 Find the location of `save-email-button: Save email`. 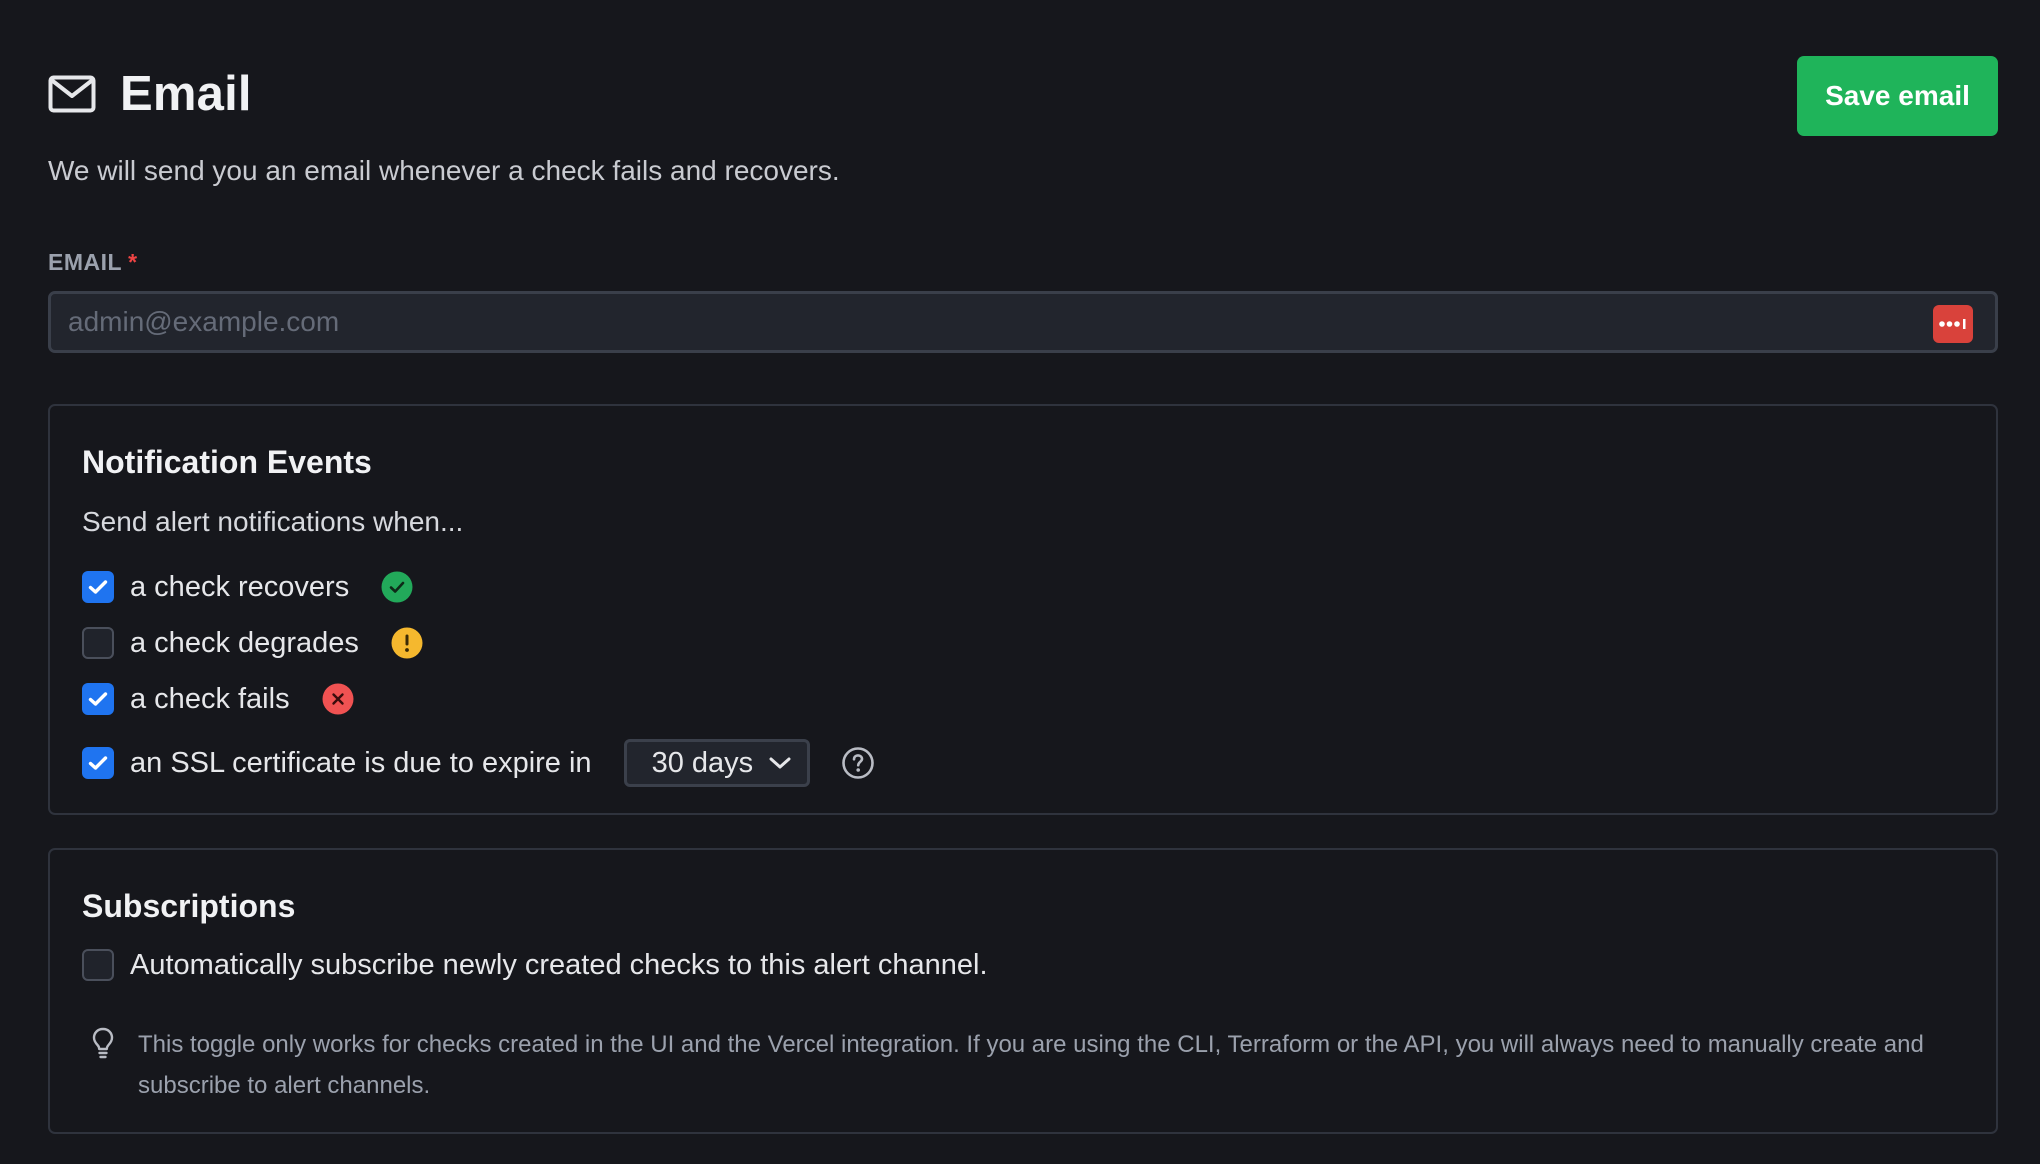

save-email-button: Save email is located at coordinates (1897, 96).